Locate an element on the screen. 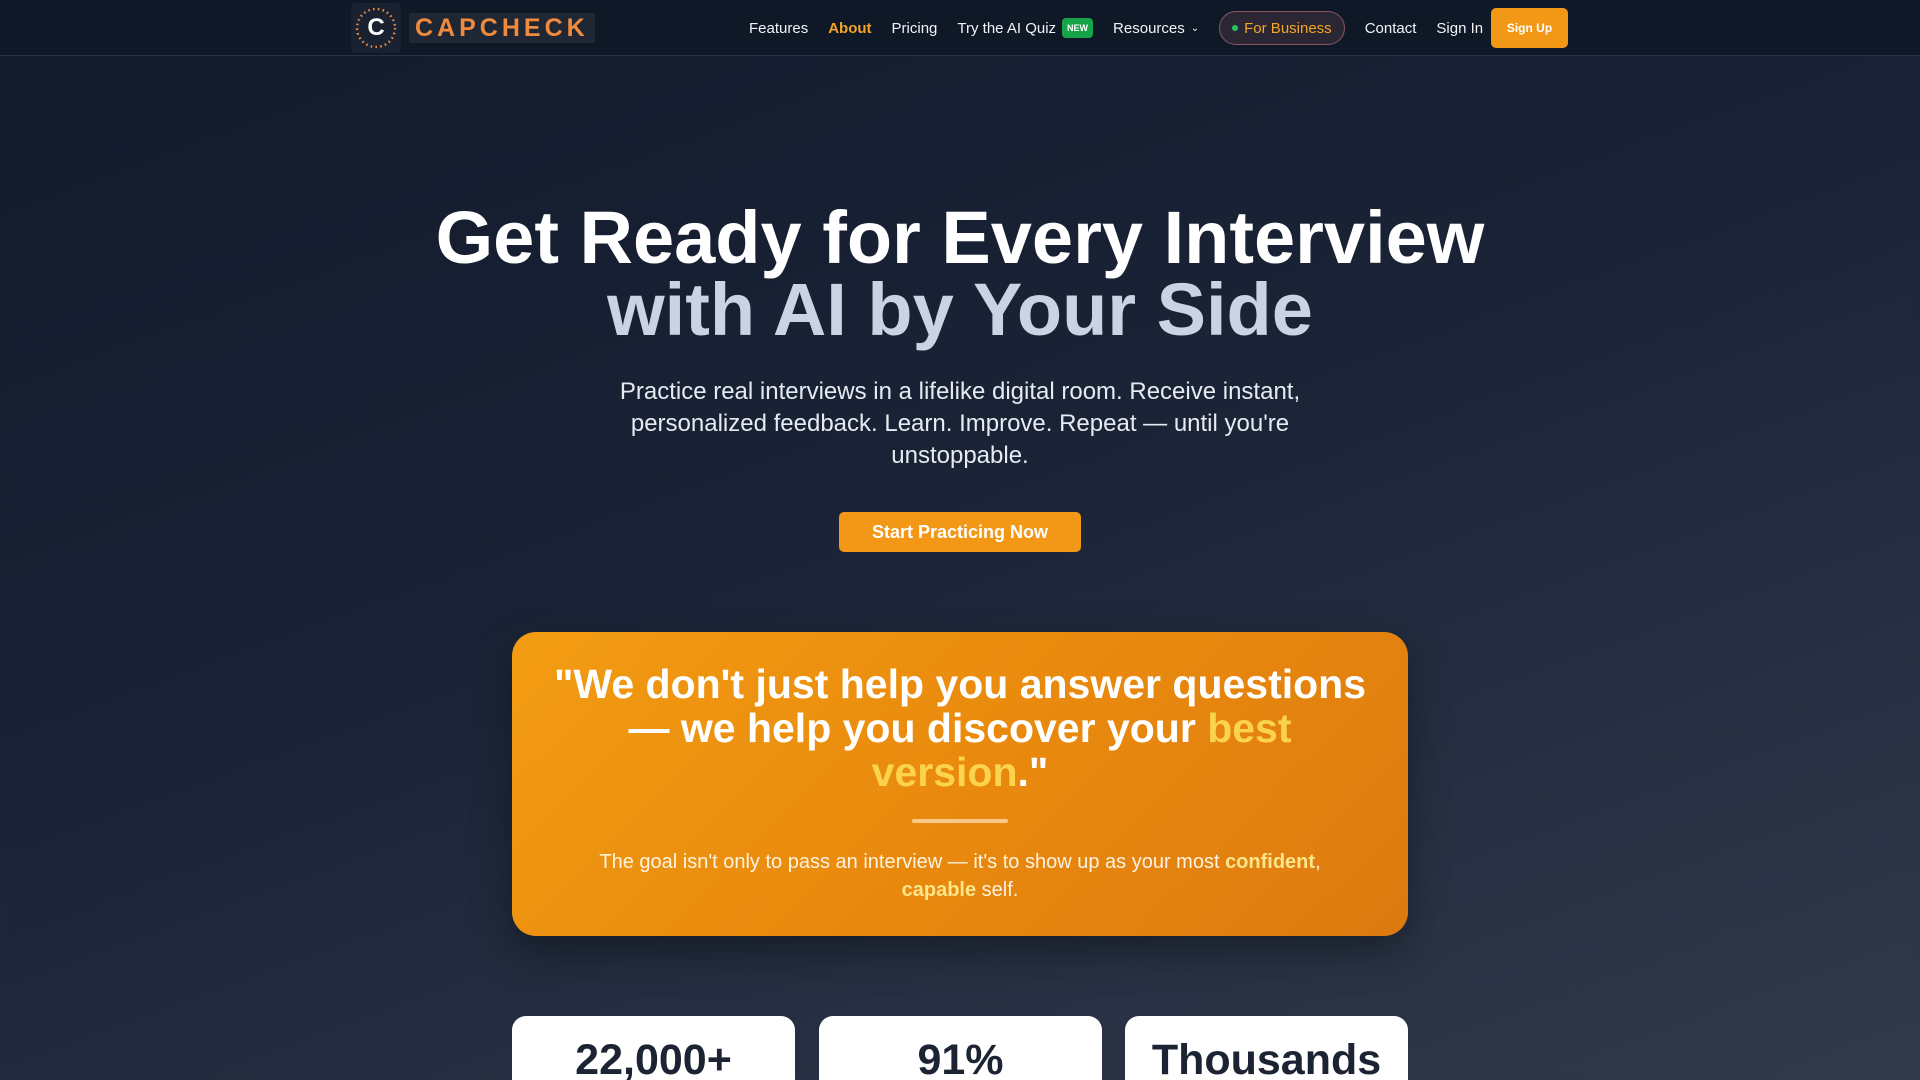  stat-card: 22,000+ is located at coordinates (653, 1048).